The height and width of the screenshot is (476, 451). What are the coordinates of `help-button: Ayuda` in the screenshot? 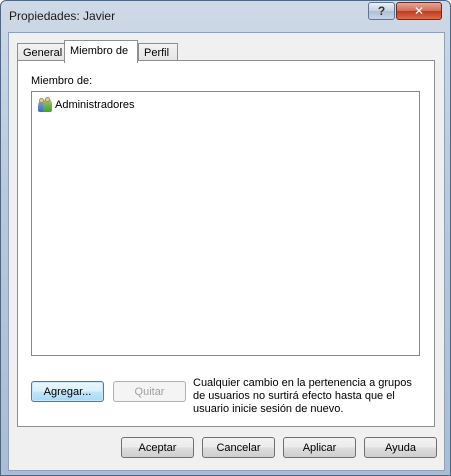 It's located at (400, 447).